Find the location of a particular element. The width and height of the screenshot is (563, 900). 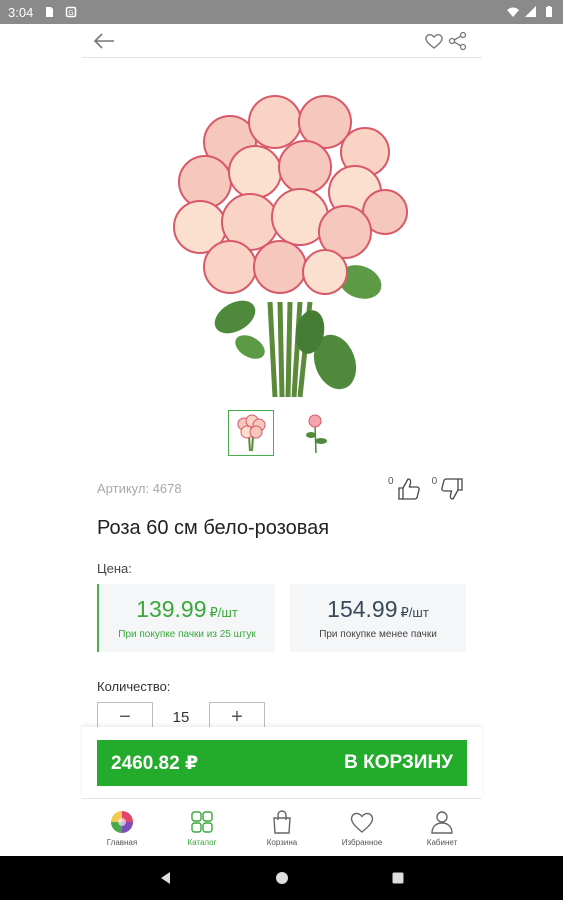

back-triangle-icon is located at coordinates (166, 878).